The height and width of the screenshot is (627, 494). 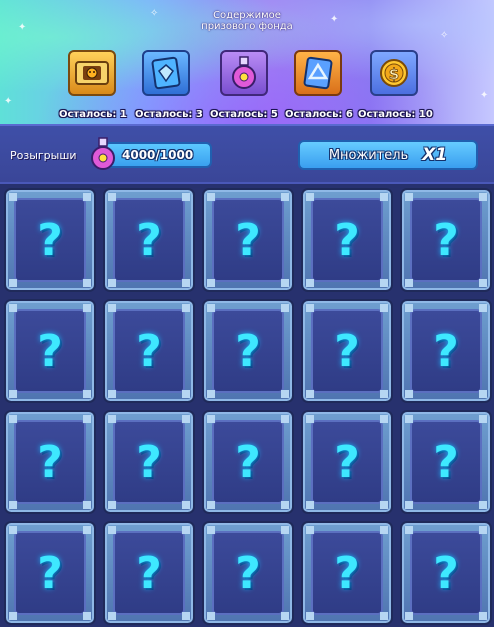 I want to click on gold-ticket-icon, so click(x=92, y=73).